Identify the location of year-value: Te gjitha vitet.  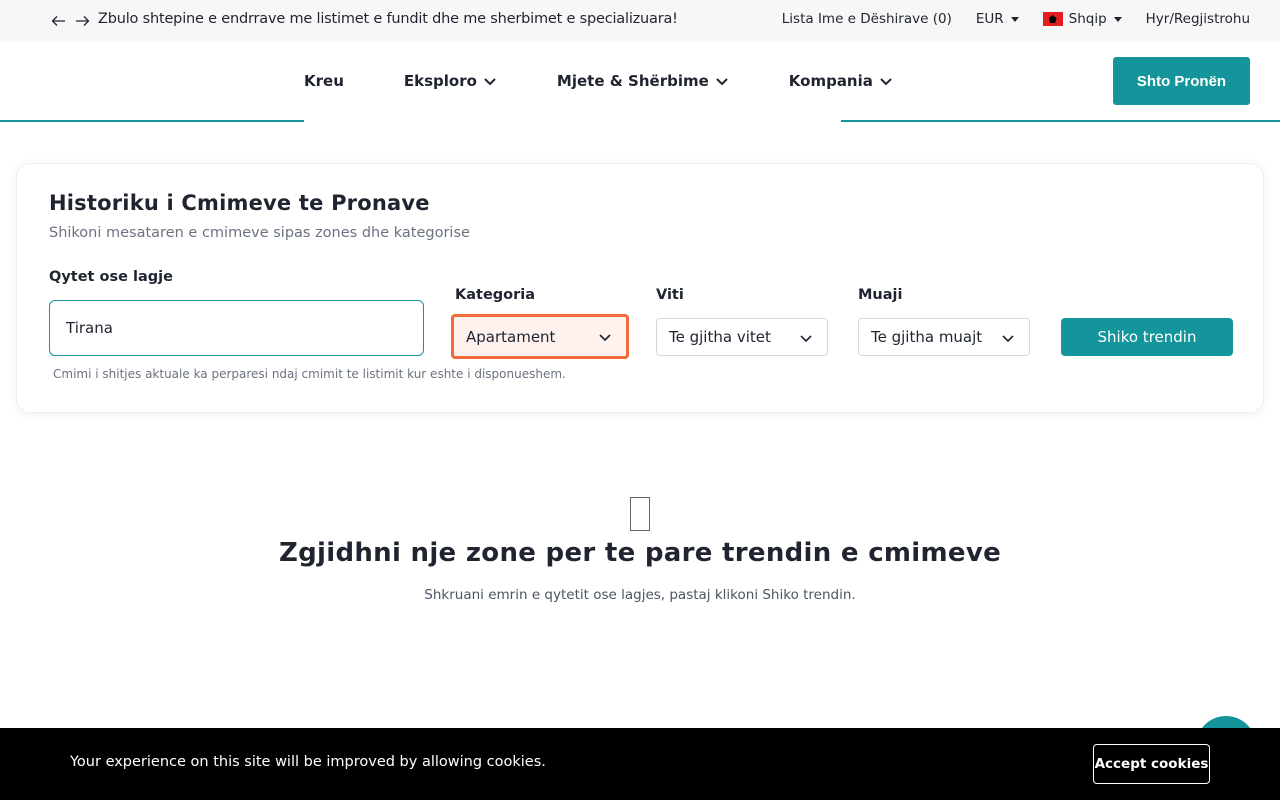
(720, 337).